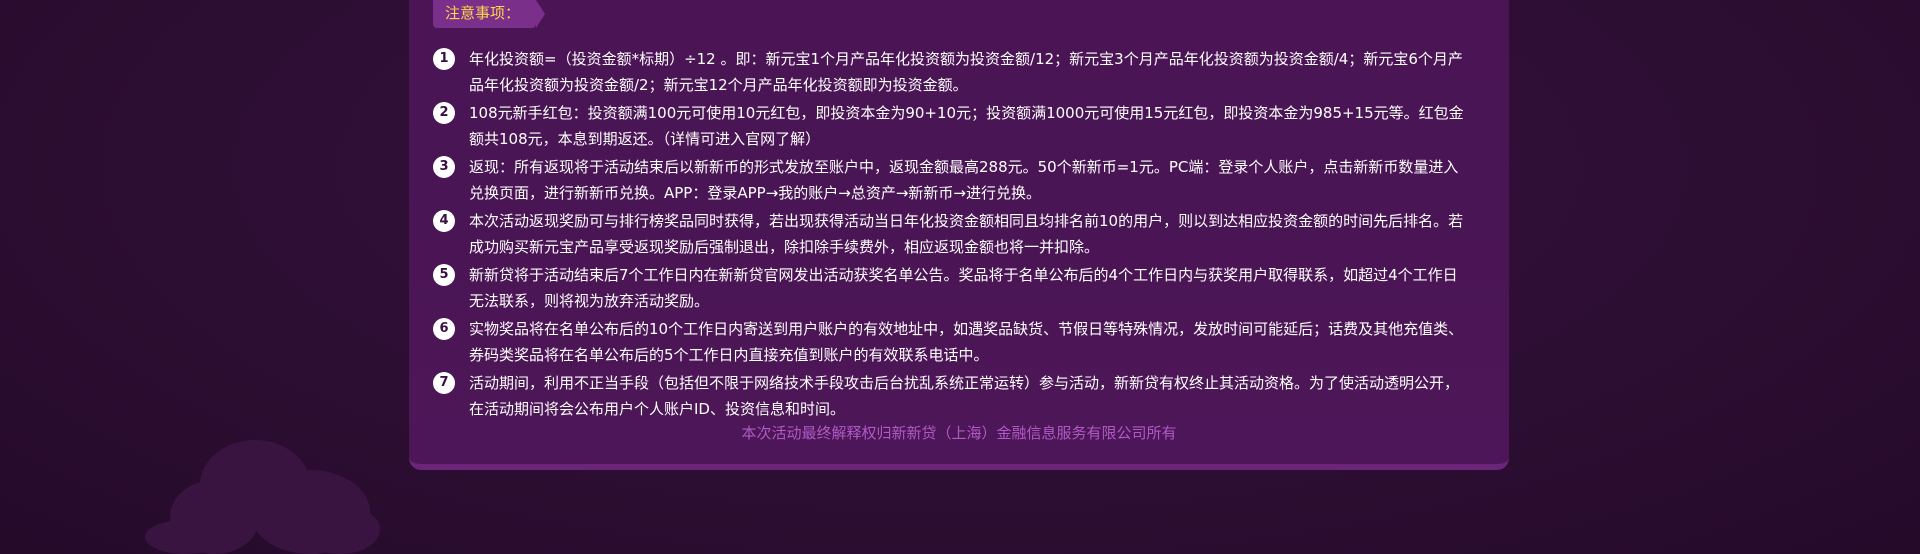 The image size is (1920, 554). Describe the element at coordinates (959, 433) in the screenshot. I see `copyright-footer: 本次活动最终解释权归新新贷（上海）金融信息服务有限公司所有` at that location.